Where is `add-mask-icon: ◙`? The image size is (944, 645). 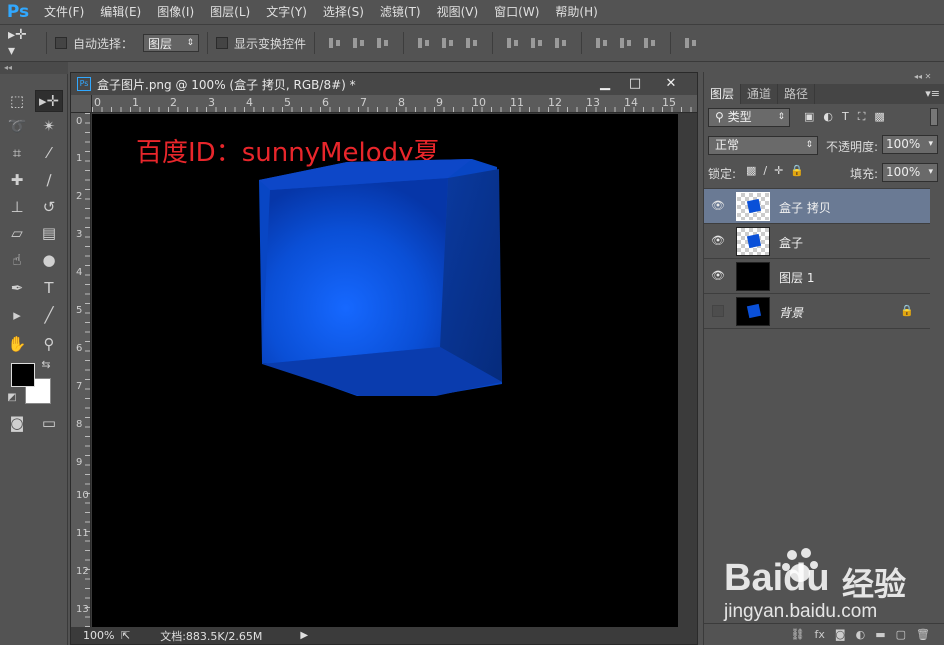
add-mask-icon: ◙ is located at coordinates (840, 634).